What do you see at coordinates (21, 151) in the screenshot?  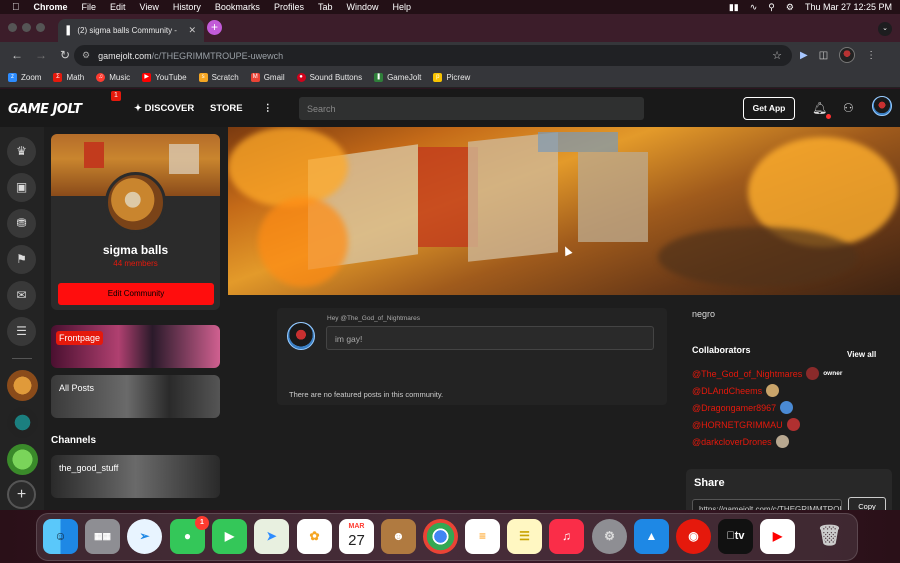 I see `rail-discover-icon: ♛` at bounding box center [21, 151].